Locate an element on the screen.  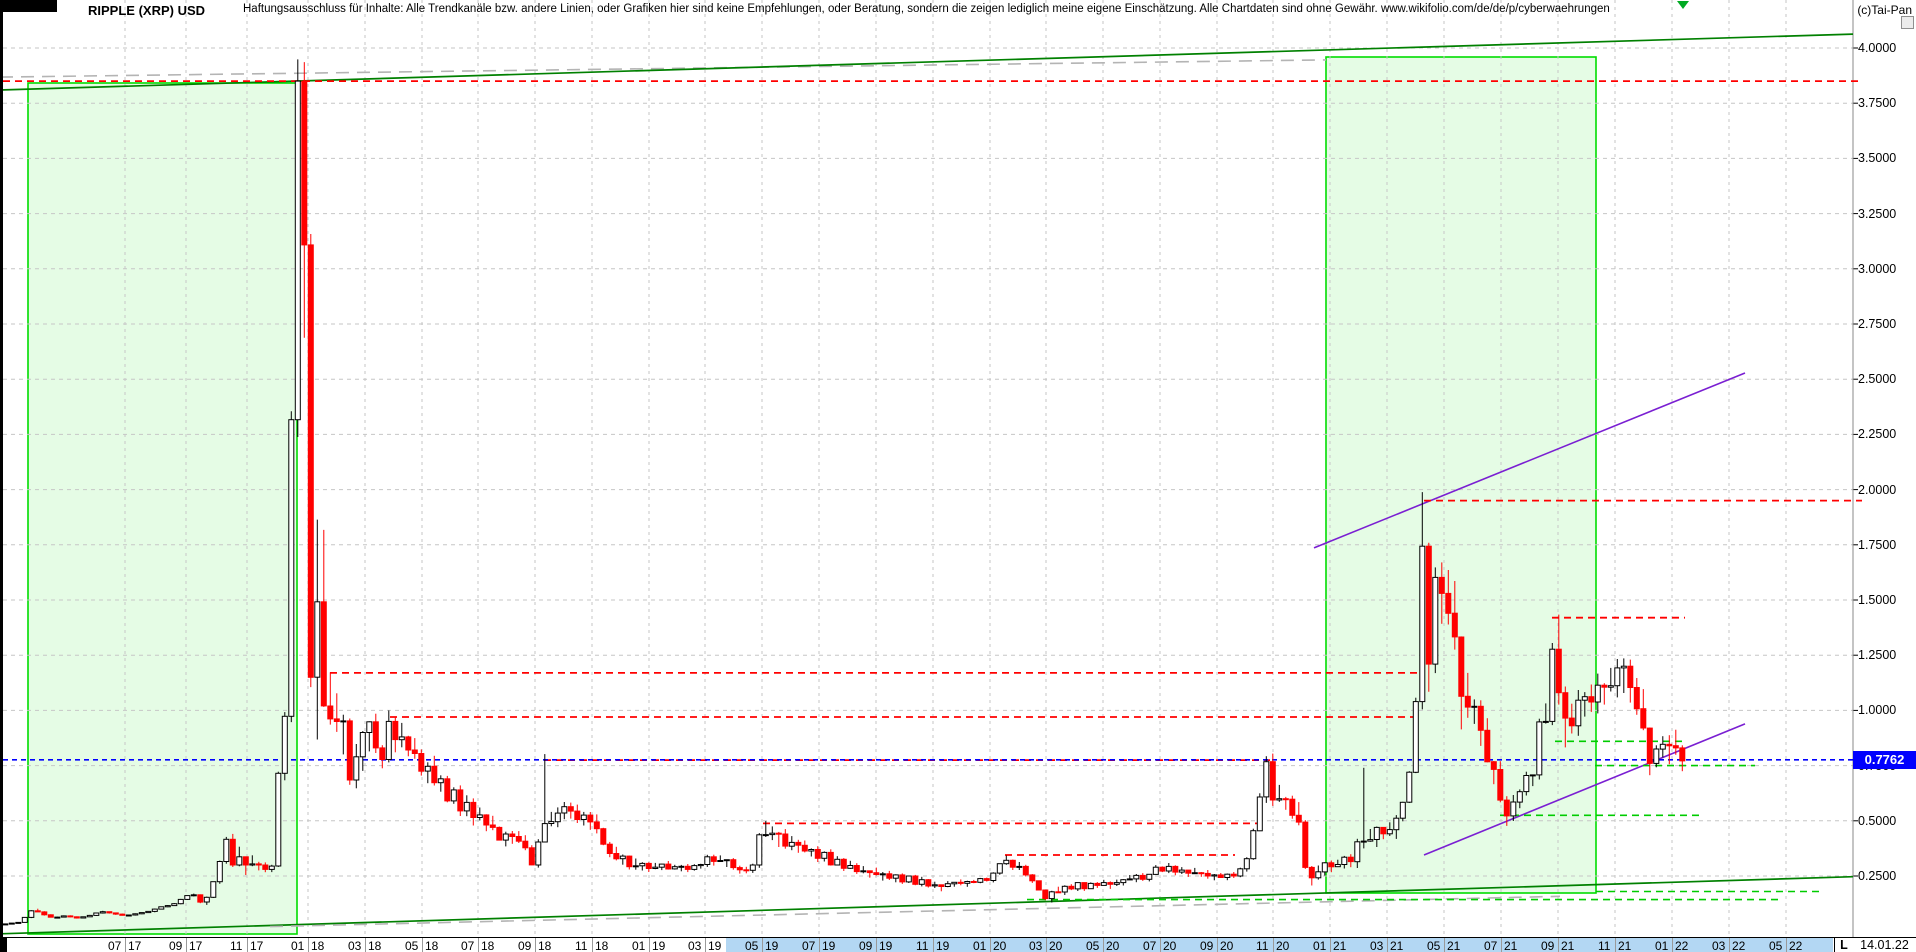
price-axis-label: 3.5000 is located at coordinates (1877, 158).